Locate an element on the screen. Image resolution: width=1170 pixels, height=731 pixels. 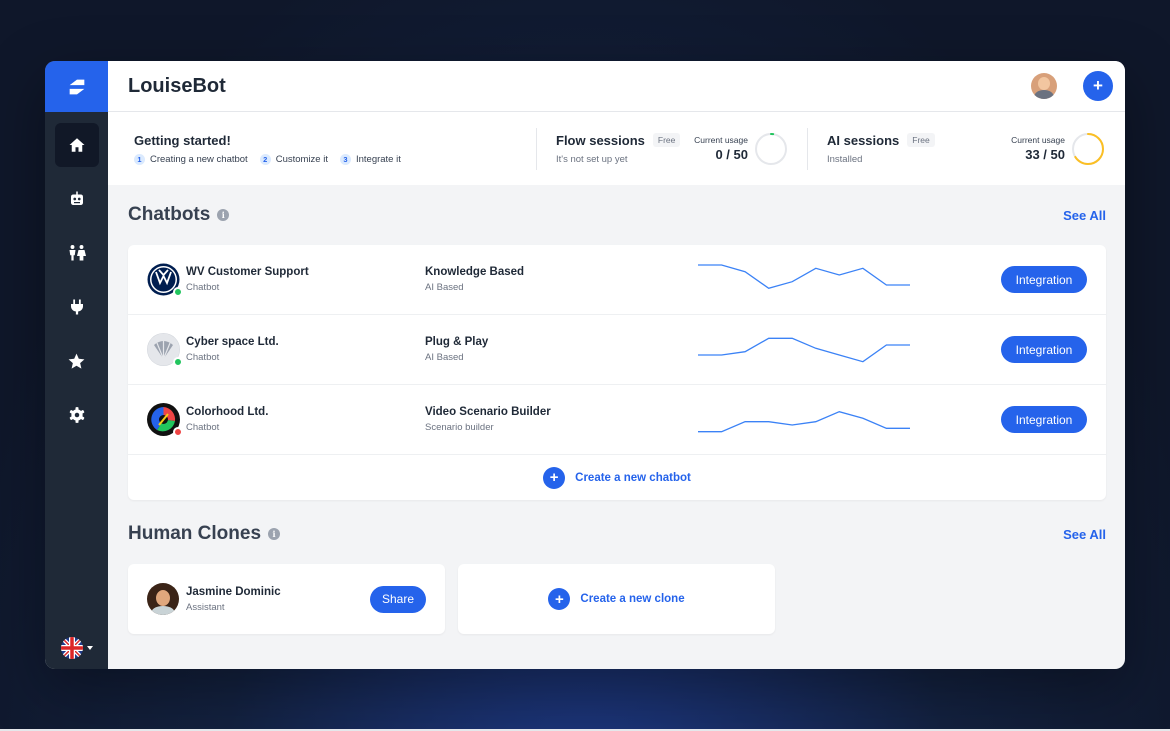
clone-card: Jasmine Dominic Assistant Share is located at coordinates (286, 599).